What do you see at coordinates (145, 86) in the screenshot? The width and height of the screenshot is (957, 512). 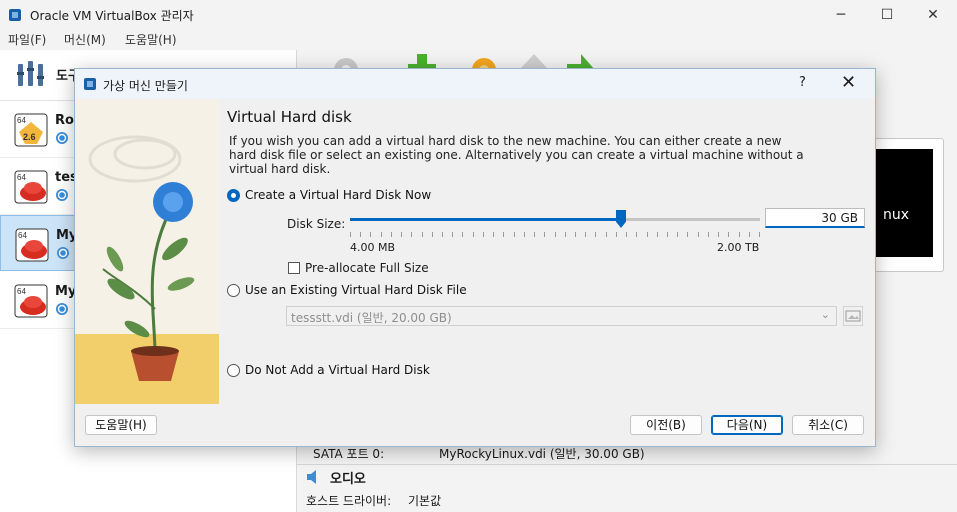 I see `dialog-title: 가상 머신 만들기` at bounding box center [145, 86].